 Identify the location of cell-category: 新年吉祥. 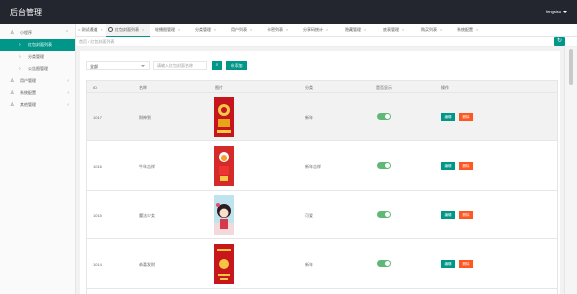
(313, 166).